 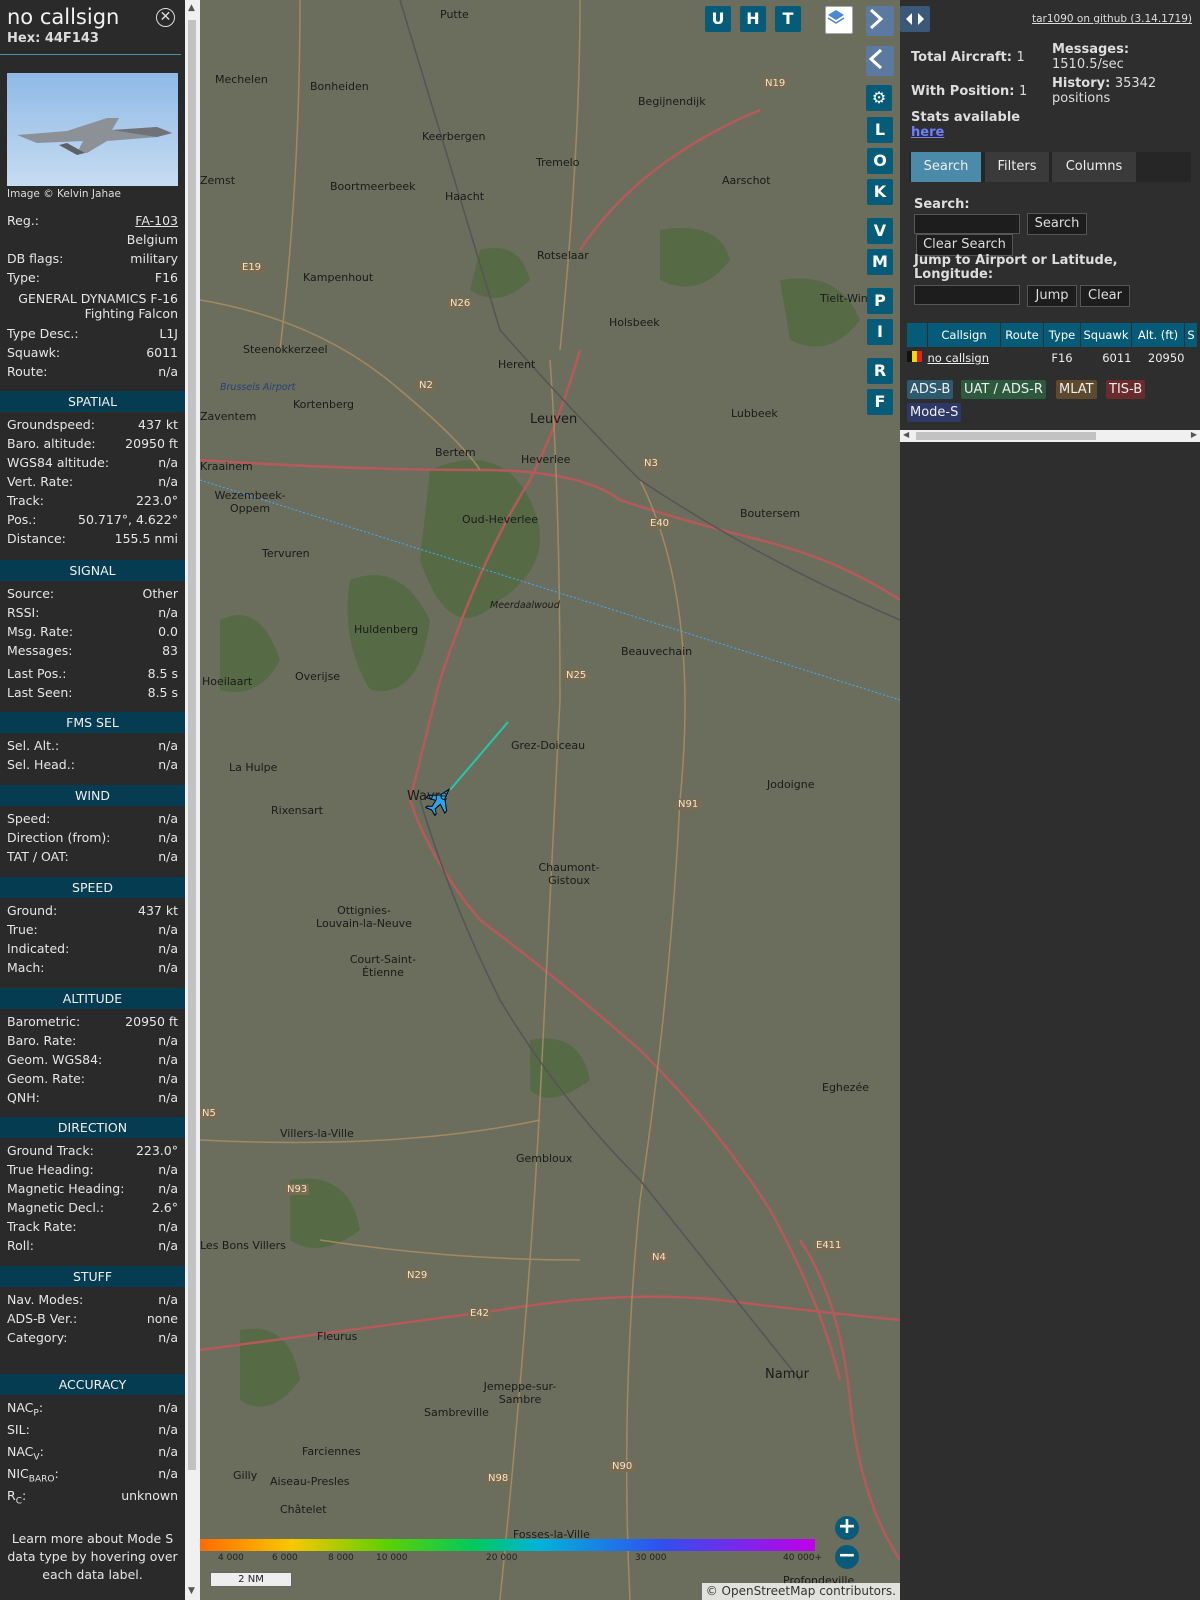 What do you see at coordinates (58, 462) in the screenshot?
I see `info-row-label: WGS84 altitude:` at bounding box center [58, 462].